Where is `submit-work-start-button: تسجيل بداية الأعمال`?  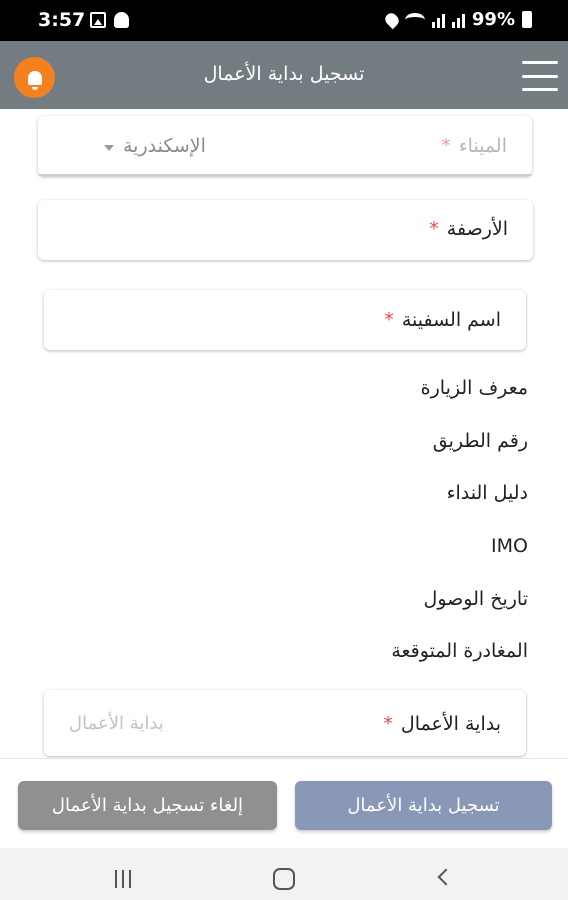 submit-work-start-button: تسجيل بداية الأعمال is located at coordinates (423, 805).